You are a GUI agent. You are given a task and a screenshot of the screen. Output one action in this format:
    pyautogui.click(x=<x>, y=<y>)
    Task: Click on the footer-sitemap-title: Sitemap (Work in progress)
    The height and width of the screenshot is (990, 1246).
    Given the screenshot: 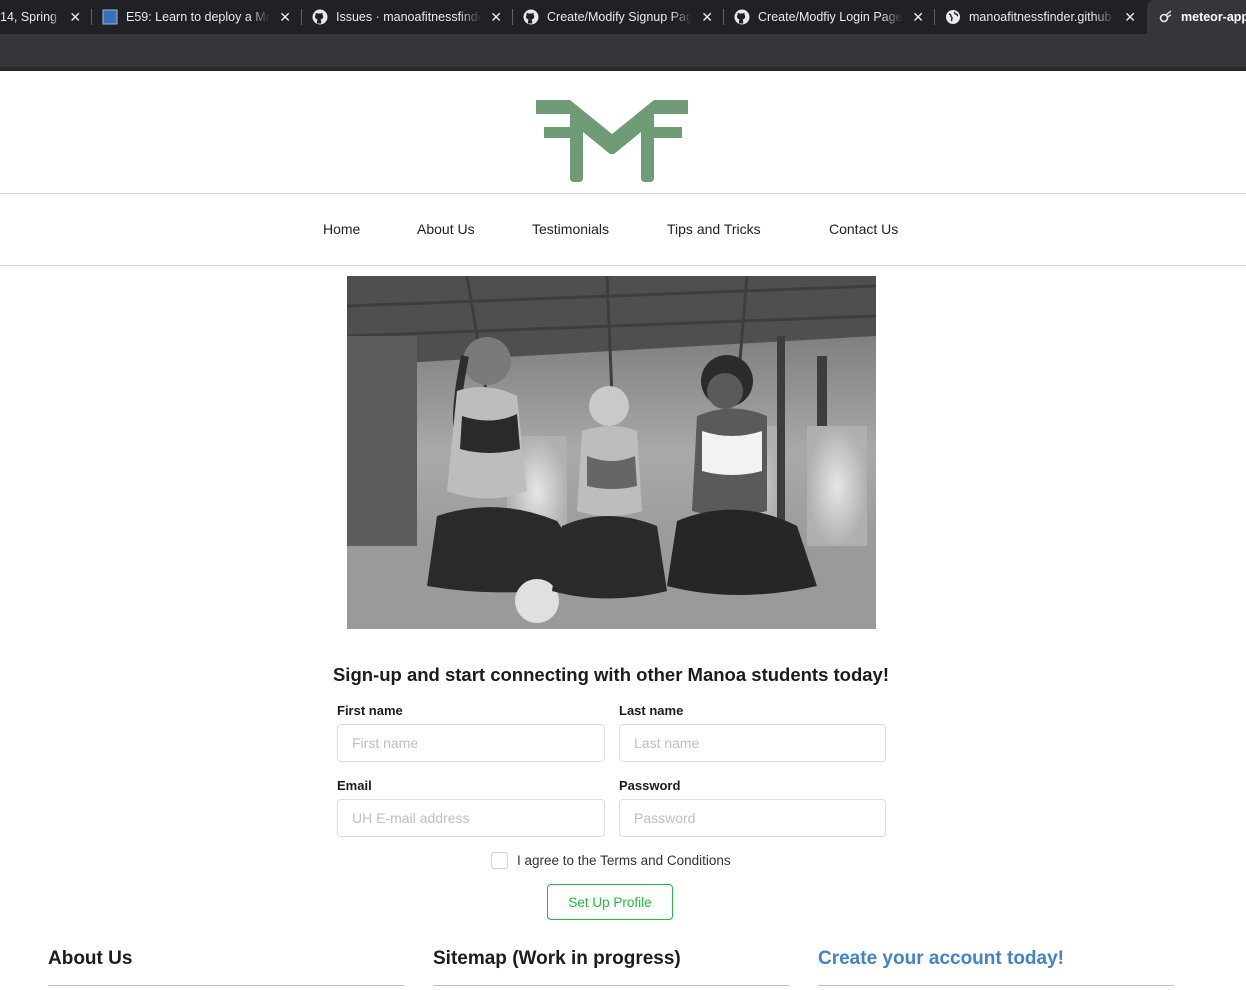 What is the action you would take?
    pyautogui.click(x=611, y=967)
    